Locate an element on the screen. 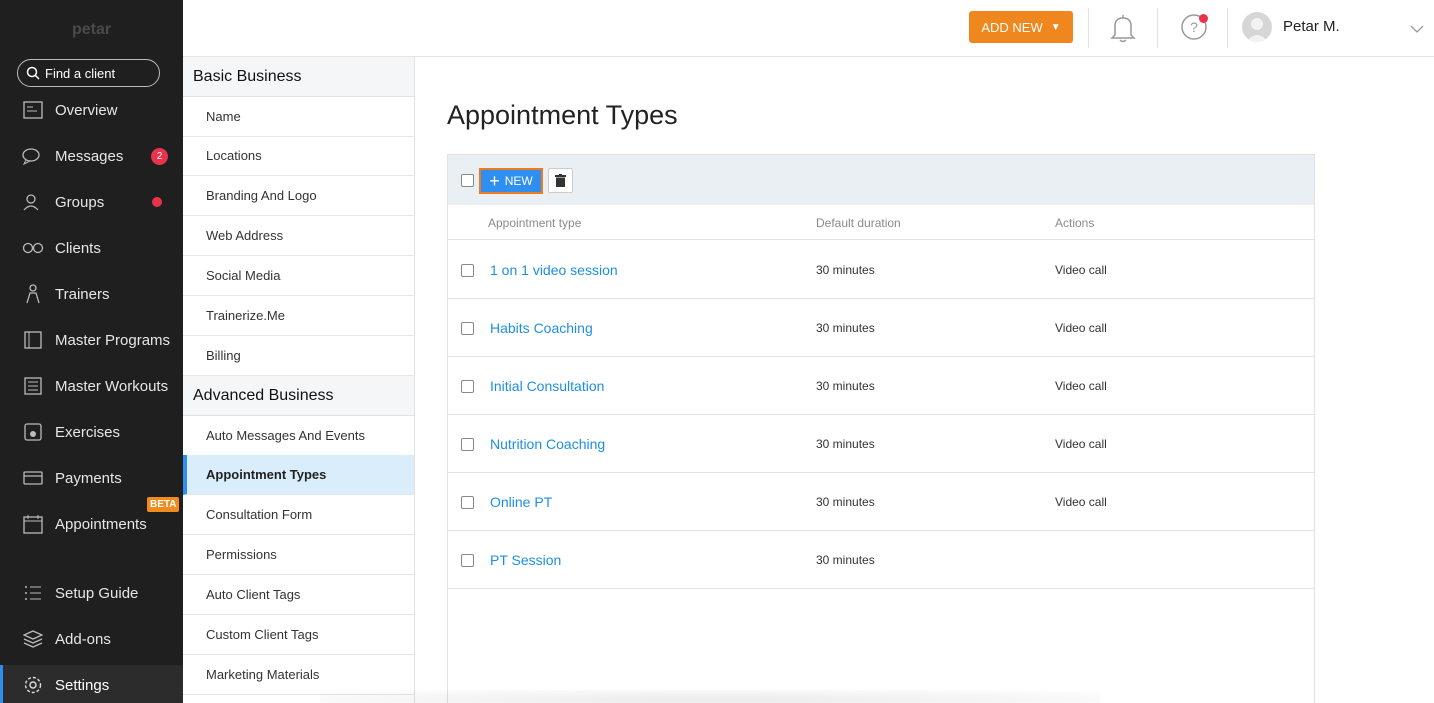 This screenshot has height=703, width=1434. nav-exercises: Exercises is located at coordinates (91, 432).